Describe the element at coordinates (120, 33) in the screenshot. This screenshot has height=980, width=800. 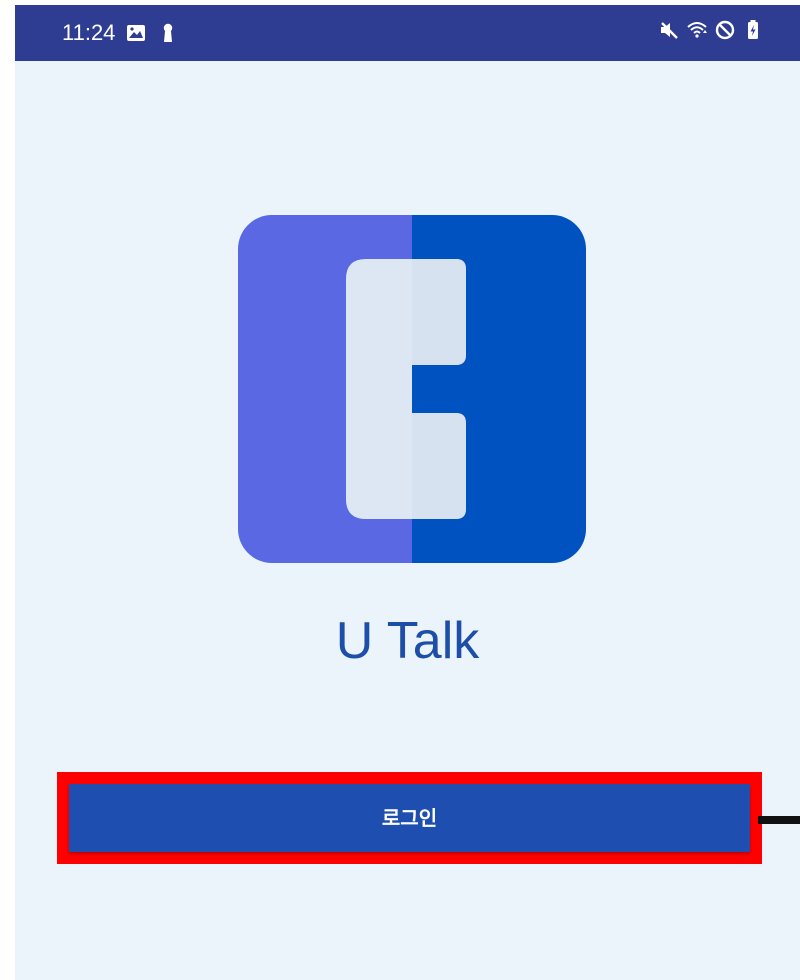
I see `status-left: 11:24` at that location.